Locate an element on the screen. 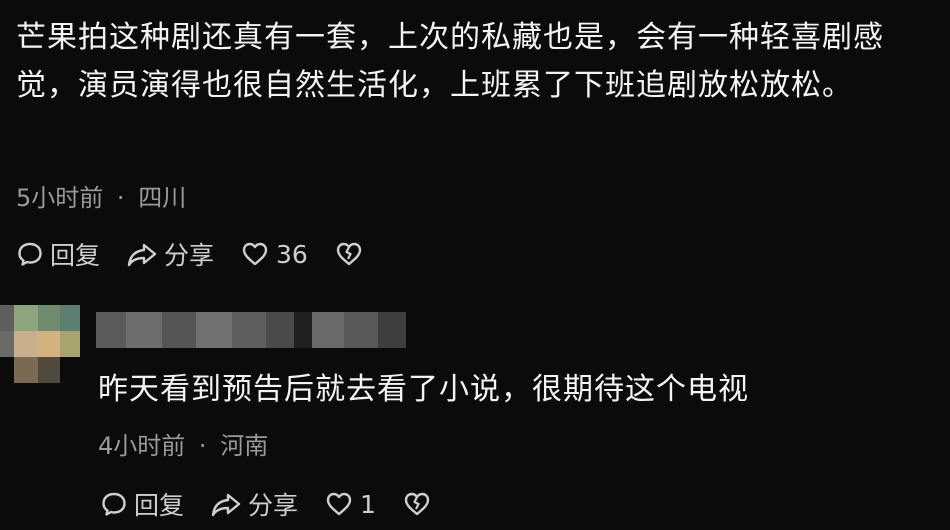  like-button: 1 is located at coordinates (350, 504).